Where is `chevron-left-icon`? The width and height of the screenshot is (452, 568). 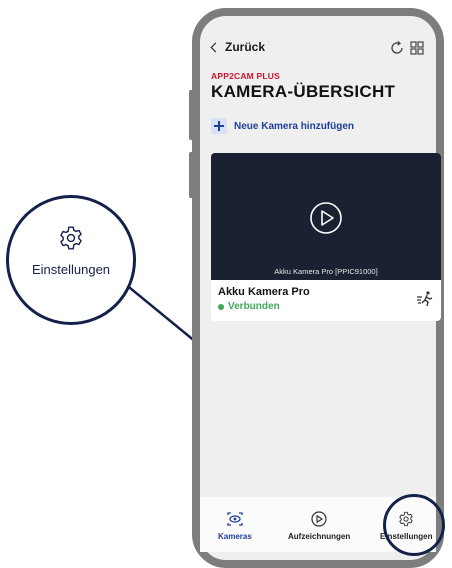
chevron-left-icon is located at coordinates (215, 47).